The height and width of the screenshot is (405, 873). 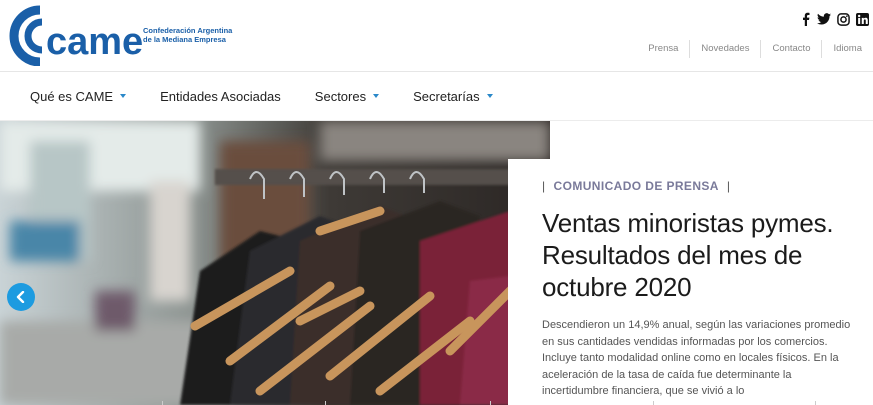 What do you see at coordinates (805, 19) in the screenshot?
I see `facebook-icon` at bounding box center [805, 19].